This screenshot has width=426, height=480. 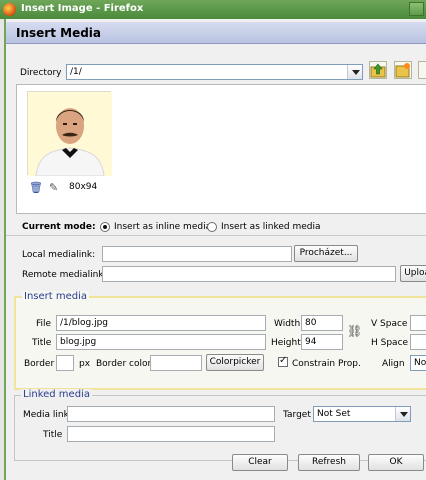 I want to click on constrain-label: Constrain Prop., so click(x=326, y=364).